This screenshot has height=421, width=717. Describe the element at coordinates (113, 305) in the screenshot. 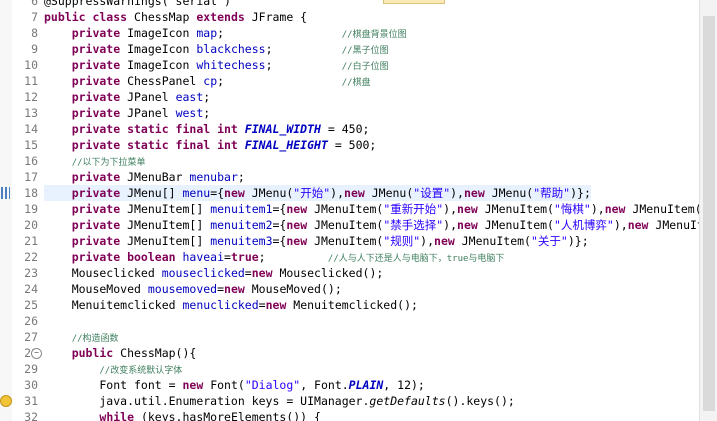

I see `code-token: Menuitemclicked` at that location.